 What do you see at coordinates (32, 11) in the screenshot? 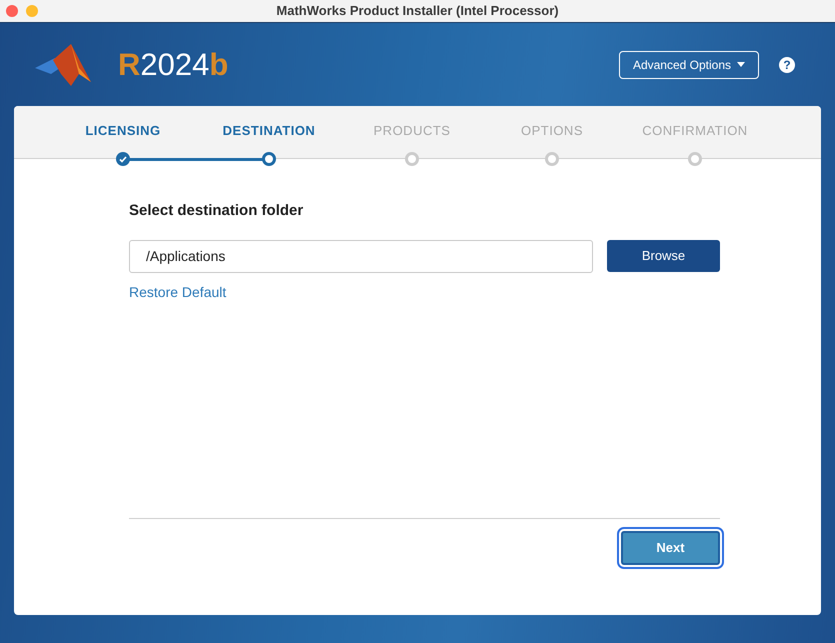
I see `minimize-button` at bounding box center [32, 11].